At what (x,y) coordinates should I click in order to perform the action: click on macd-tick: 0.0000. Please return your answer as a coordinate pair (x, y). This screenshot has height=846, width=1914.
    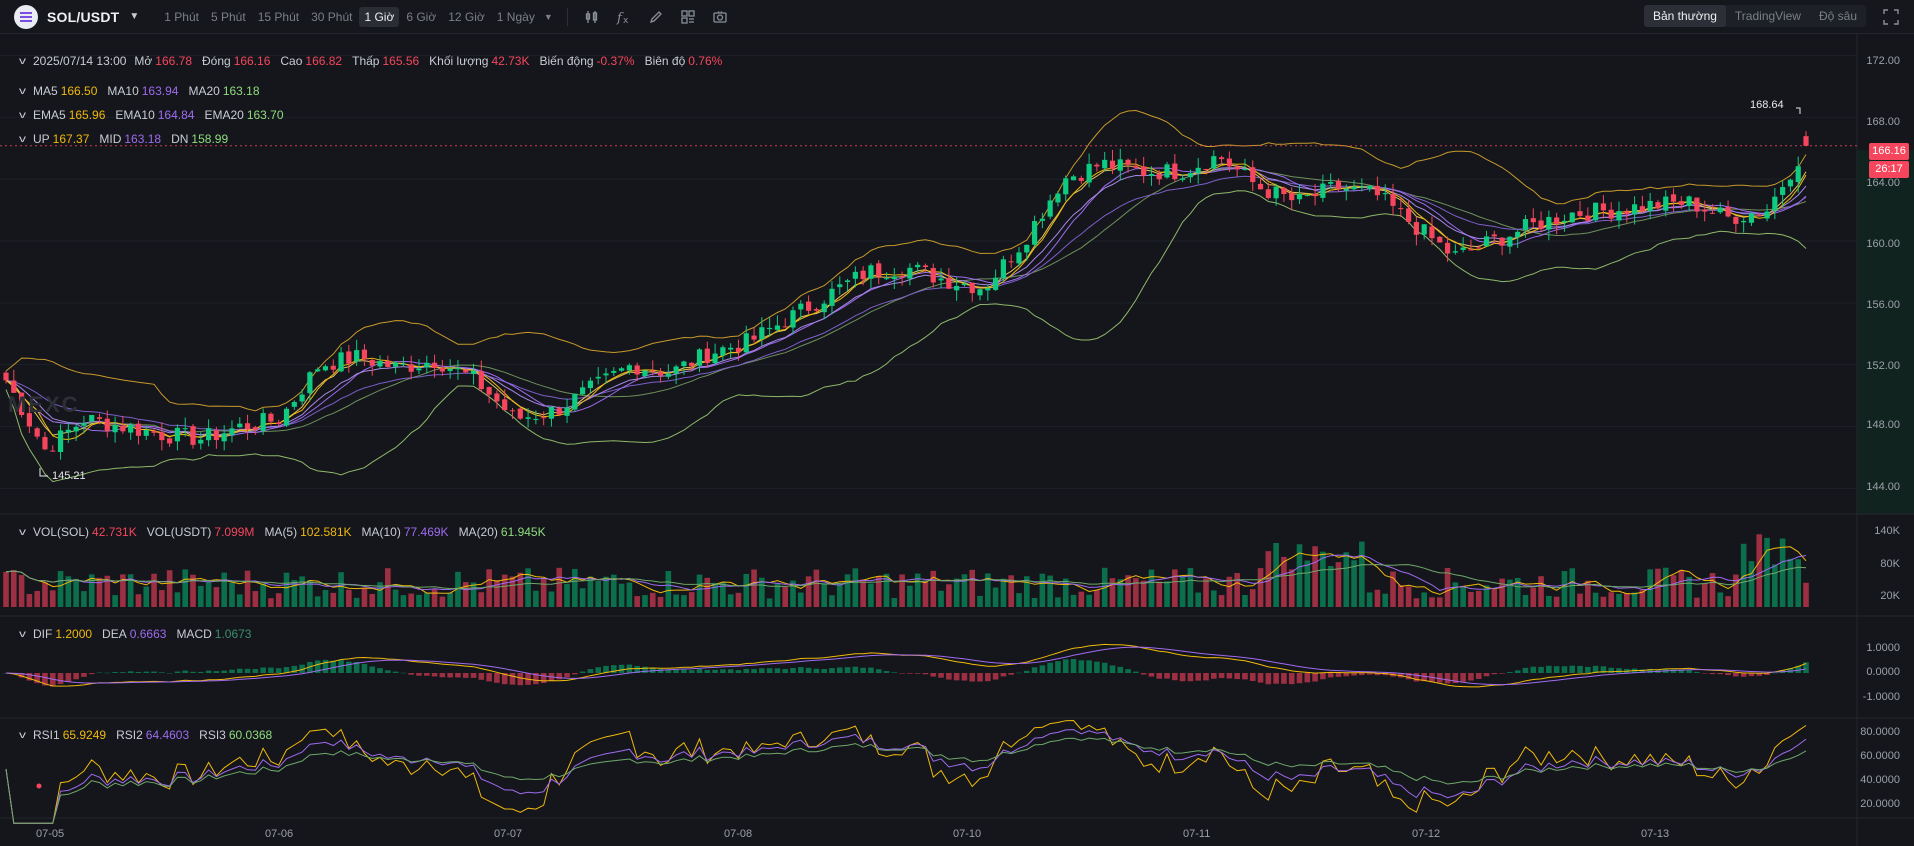
    Looking at the image, I should click on (1883, 672).